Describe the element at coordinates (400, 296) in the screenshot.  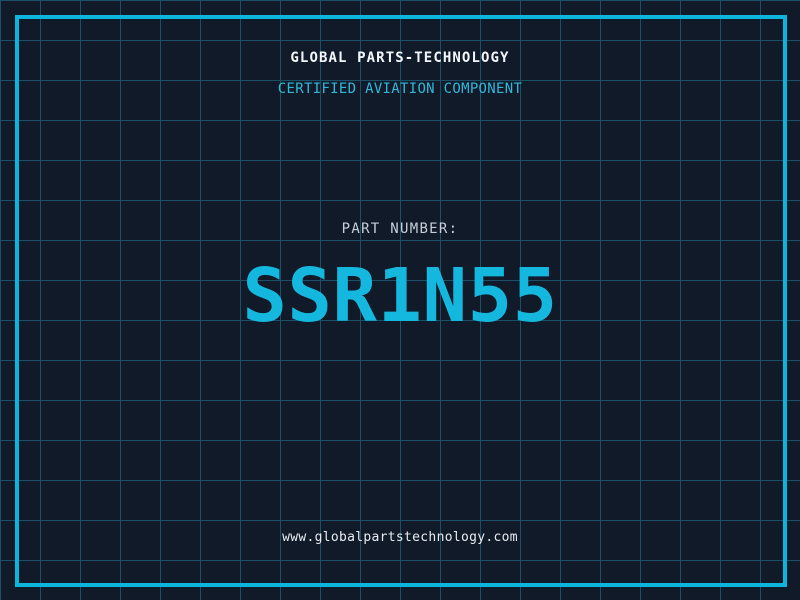
I see `part-number-value: SSR1N55` at that location.